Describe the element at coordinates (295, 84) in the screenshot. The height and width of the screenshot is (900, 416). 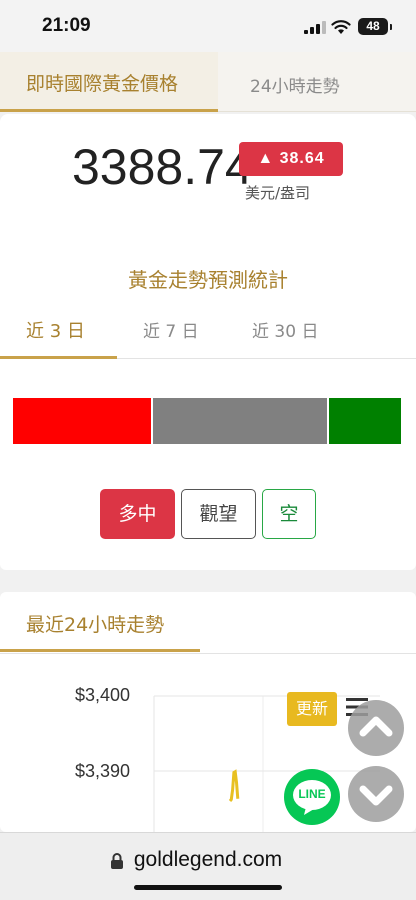
I see `tab-24h-trend: 24小時走勢` at that location.